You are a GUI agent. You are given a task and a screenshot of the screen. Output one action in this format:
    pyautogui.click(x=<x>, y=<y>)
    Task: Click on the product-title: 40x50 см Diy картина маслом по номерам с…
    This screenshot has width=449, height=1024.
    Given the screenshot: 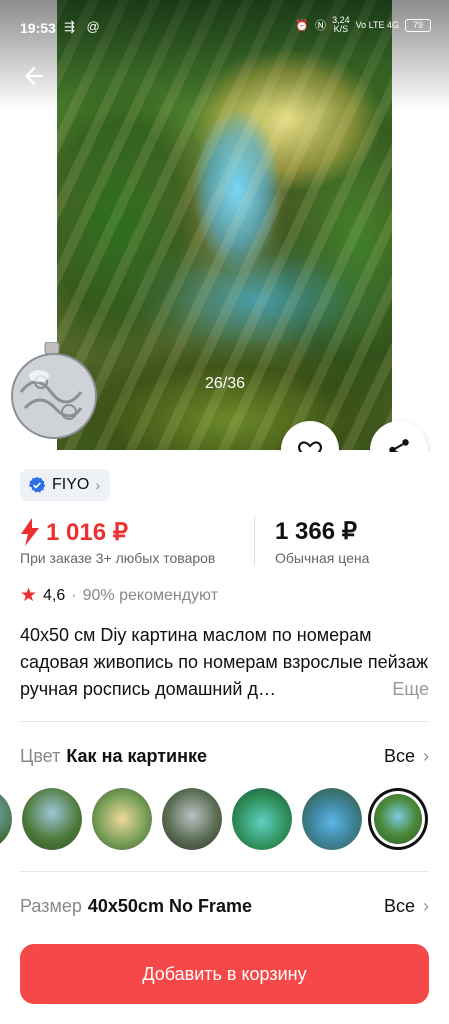 What is the action you would take?
    pyautogui.click(x=224, y=662)
    